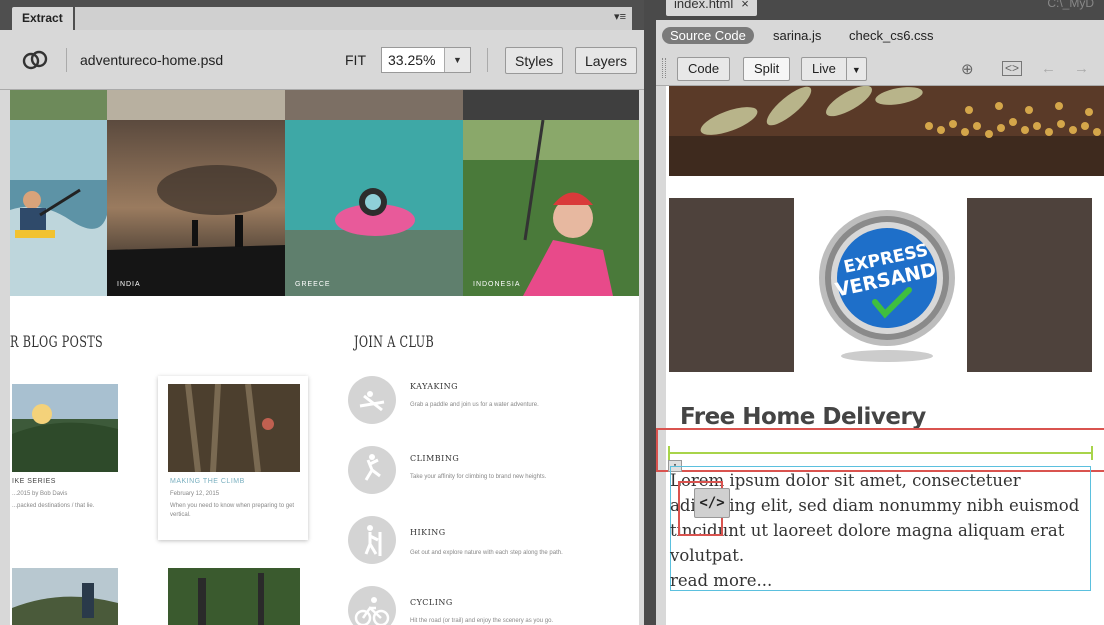  What do you see at coordinates (374, 208) in the screenshot?
I see `photo-greece: GREECE` at bounding box center [374, 208].